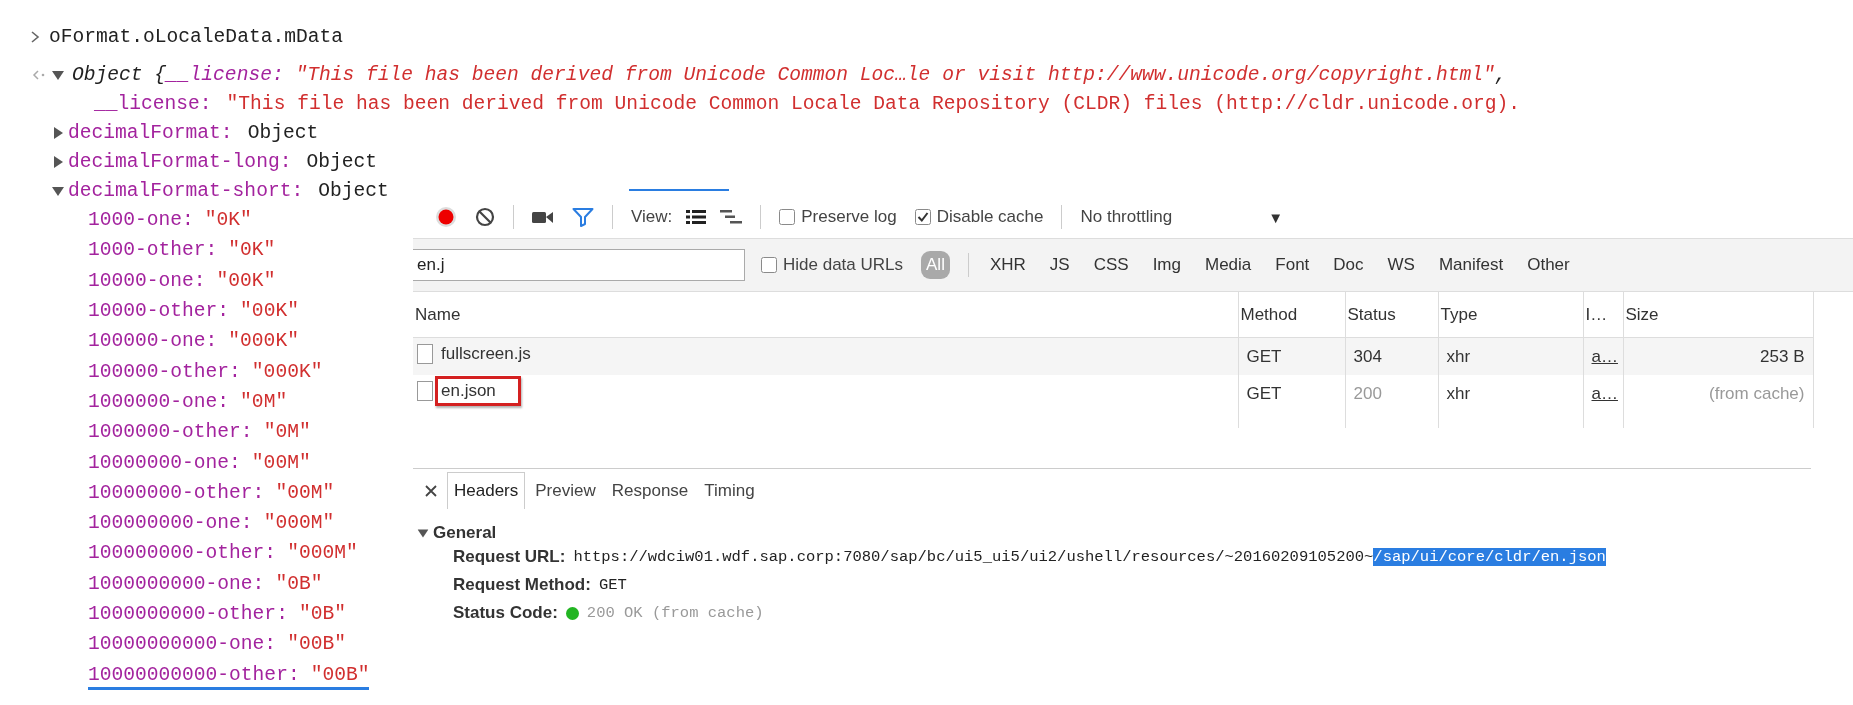 The width and height of the screenshot is (1853, 705). What do you see at coordinates (1089, 557) in the screenshot?
I see `field-value: https://wdciw01.wdf.sap.corp:7080/sap/bc/ui5_ui5/ui2/ushell/resources/~20160209105200~/sap/ui/core/cldr/en.json` at bounding box center [1089, 557].